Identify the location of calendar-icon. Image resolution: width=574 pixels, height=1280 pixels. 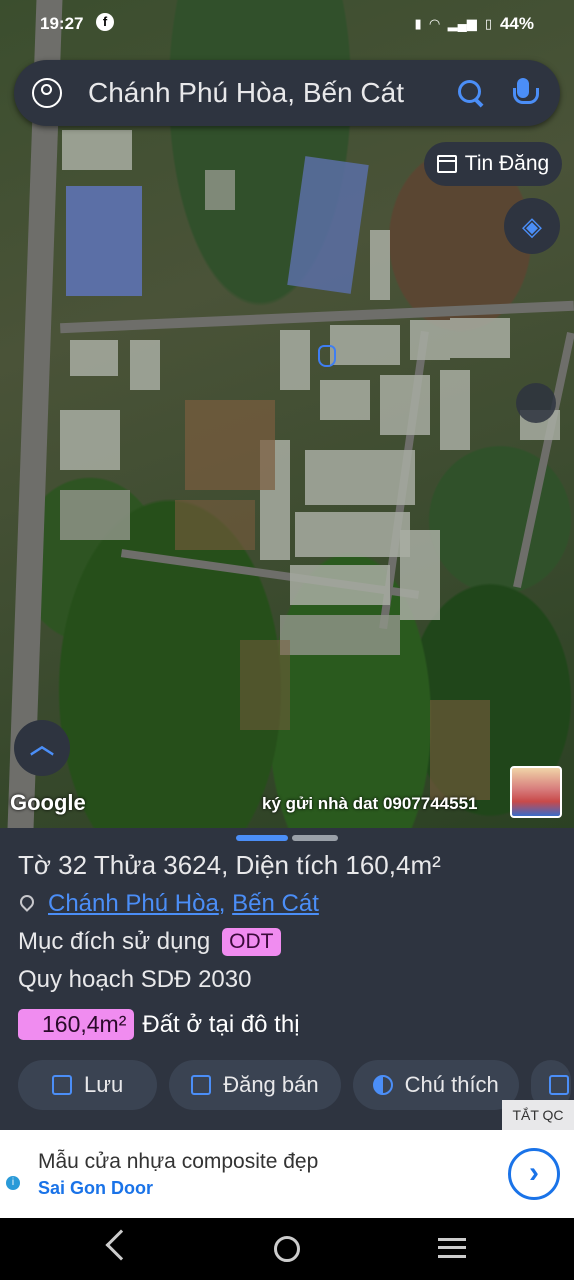
(201, 1085).